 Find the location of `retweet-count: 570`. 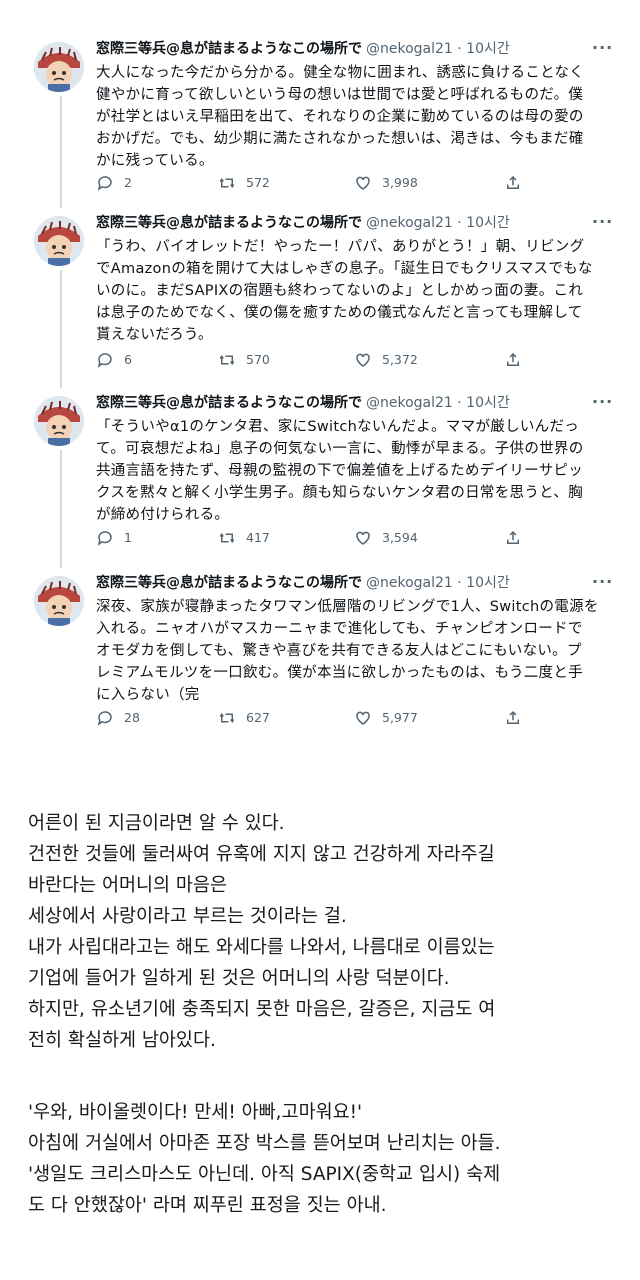

retweet-count: 570 is located at coordinates (258, 359).